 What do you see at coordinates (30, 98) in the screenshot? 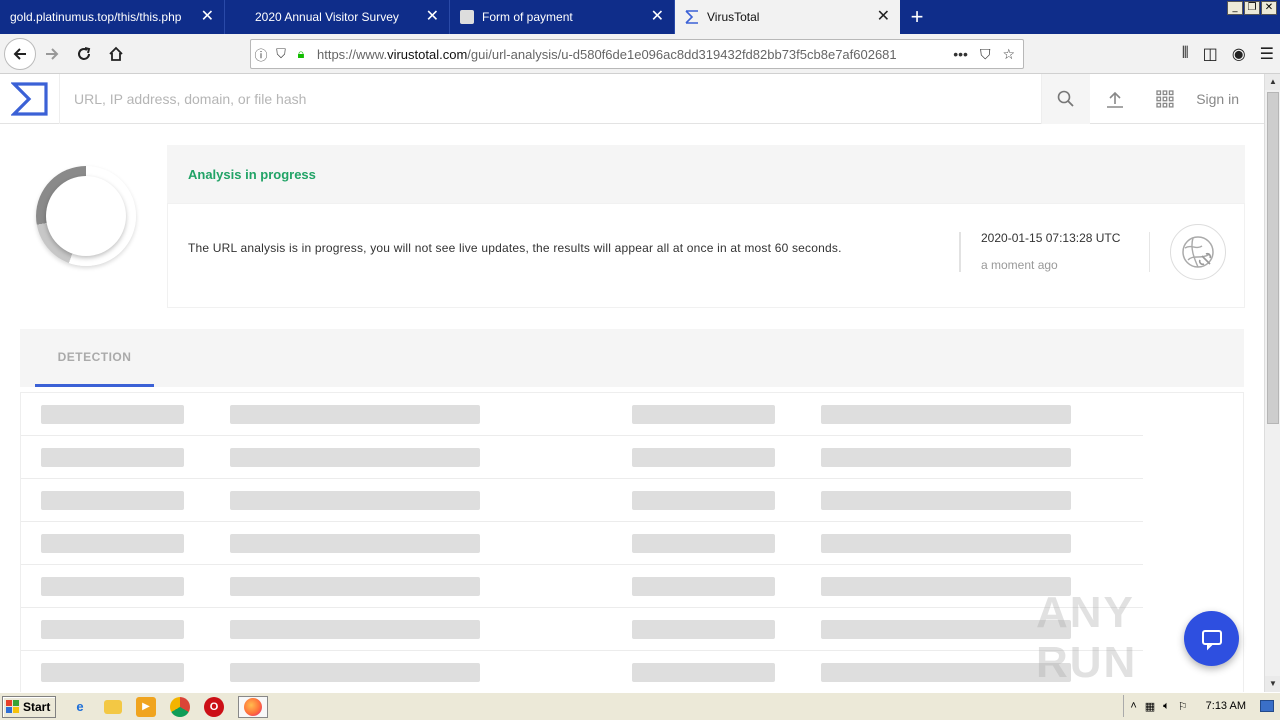
I see `virustotal-logo` at bounding box center [30, 98].